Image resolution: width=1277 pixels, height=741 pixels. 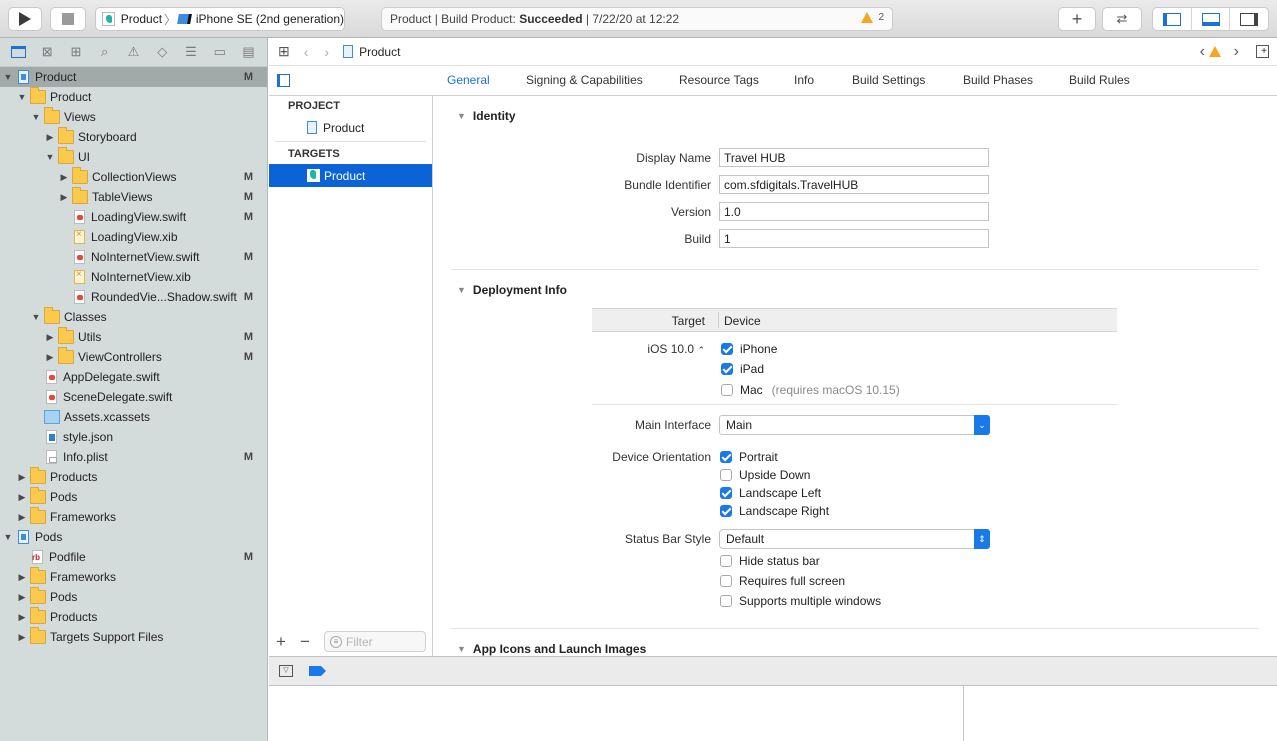 What do you see at coordinates (1099, 80) in the screenshot?
I see `tab-build-rules: Build Rules` at bounding box center [1099, 80].